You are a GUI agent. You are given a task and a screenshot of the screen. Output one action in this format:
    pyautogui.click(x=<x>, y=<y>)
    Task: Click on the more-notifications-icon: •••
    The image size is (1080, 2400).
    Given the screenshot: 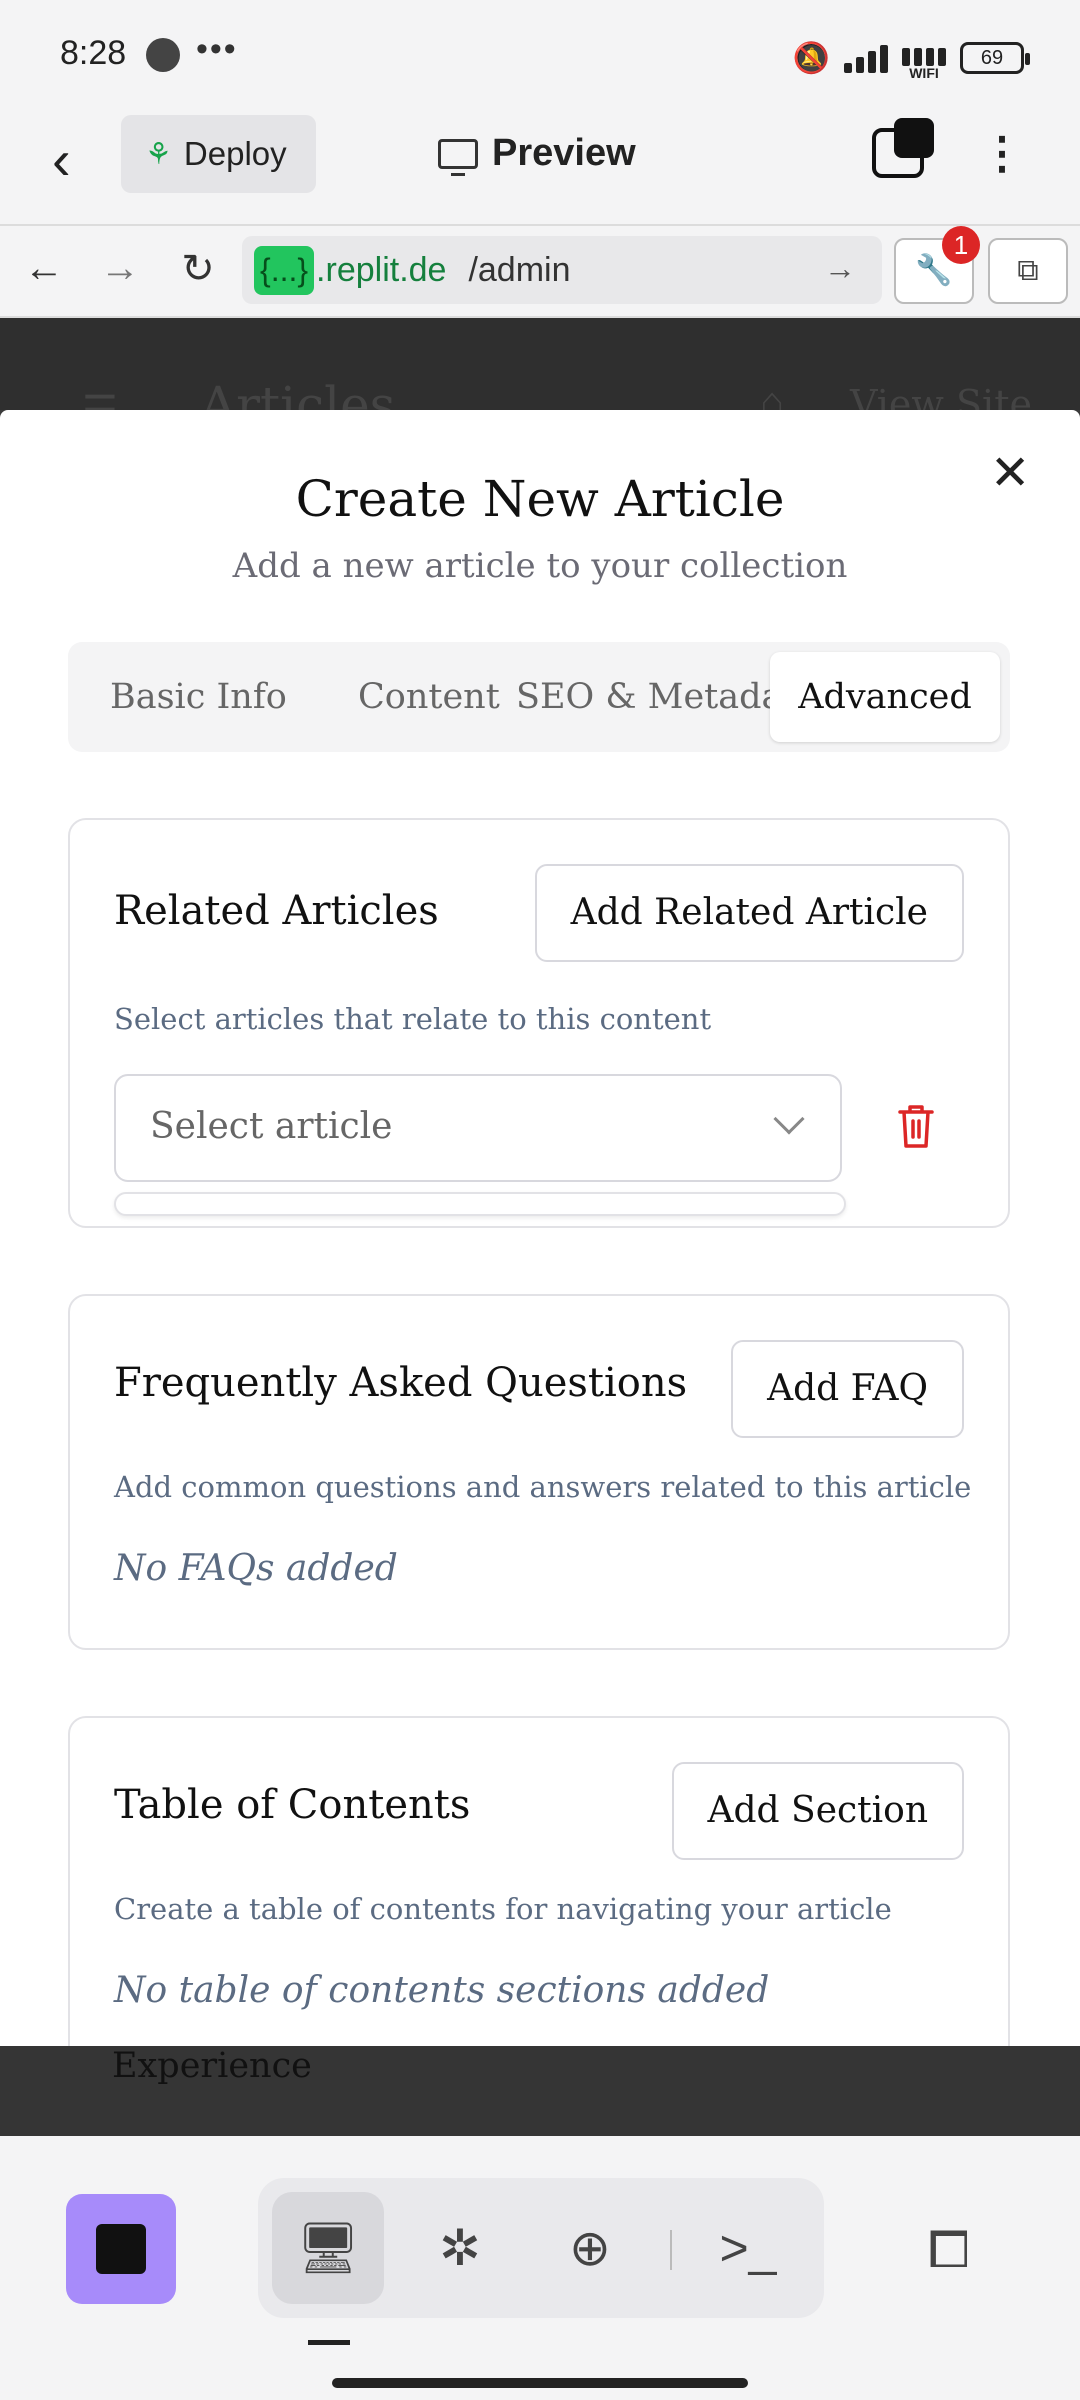 What is the action you would take?
    pyautogui.click(x=217, y=49)
    